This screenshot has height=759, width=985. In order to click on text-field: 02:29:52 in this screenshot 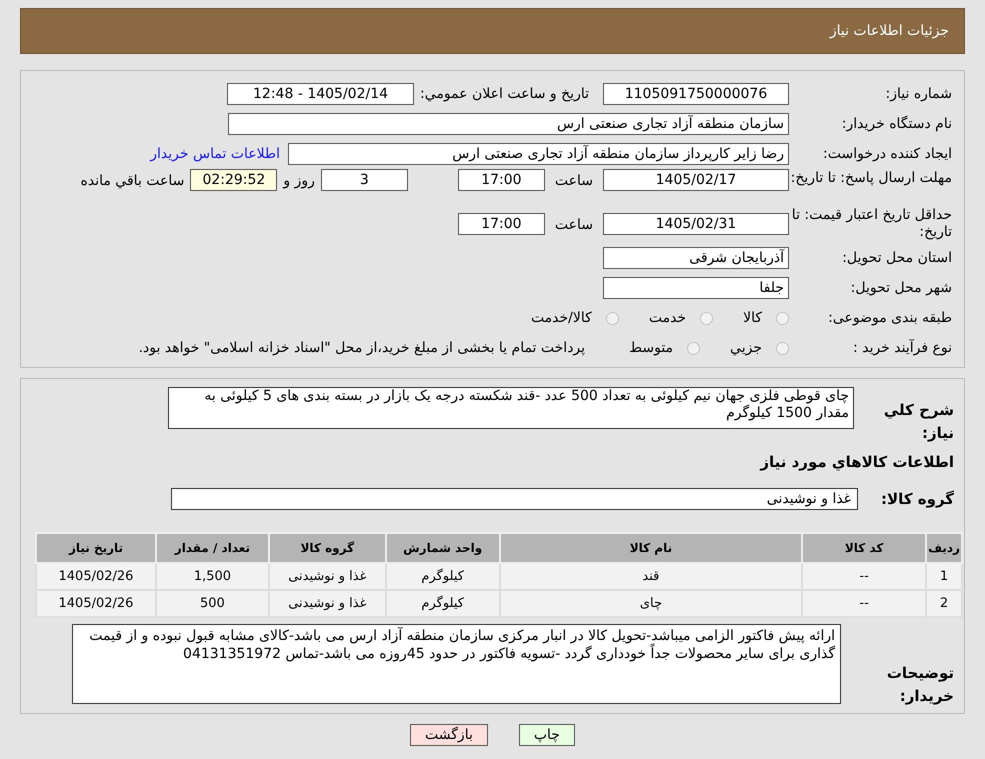, I will do `click(234, 180)`.